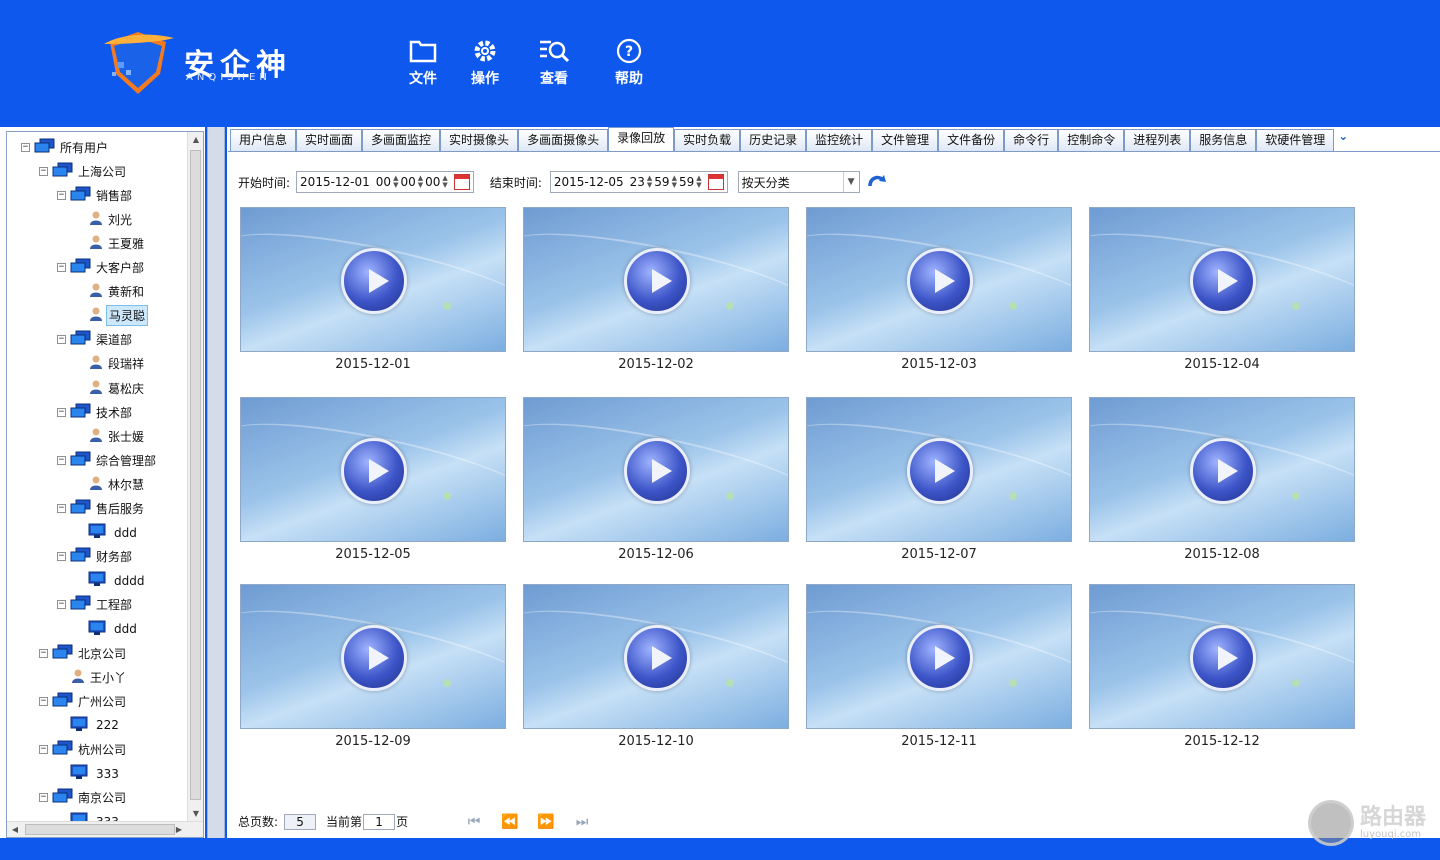  What do you see at coordinates (110, 436) in the screenshot?
I see `tree-user-node: 张士媛` at bounding box center [110, 436].